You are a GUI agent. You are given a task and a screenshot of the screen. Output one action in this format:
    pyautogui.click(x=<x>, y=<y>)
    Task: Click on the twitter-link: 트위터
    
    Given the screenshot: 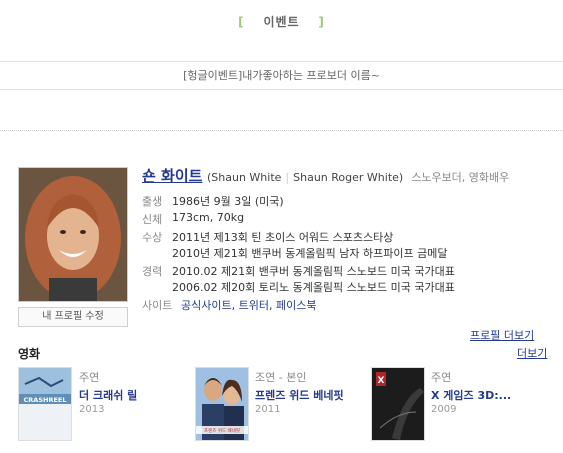 What is the action you would take?
    pyautogui.click(x=254, y=305)
    